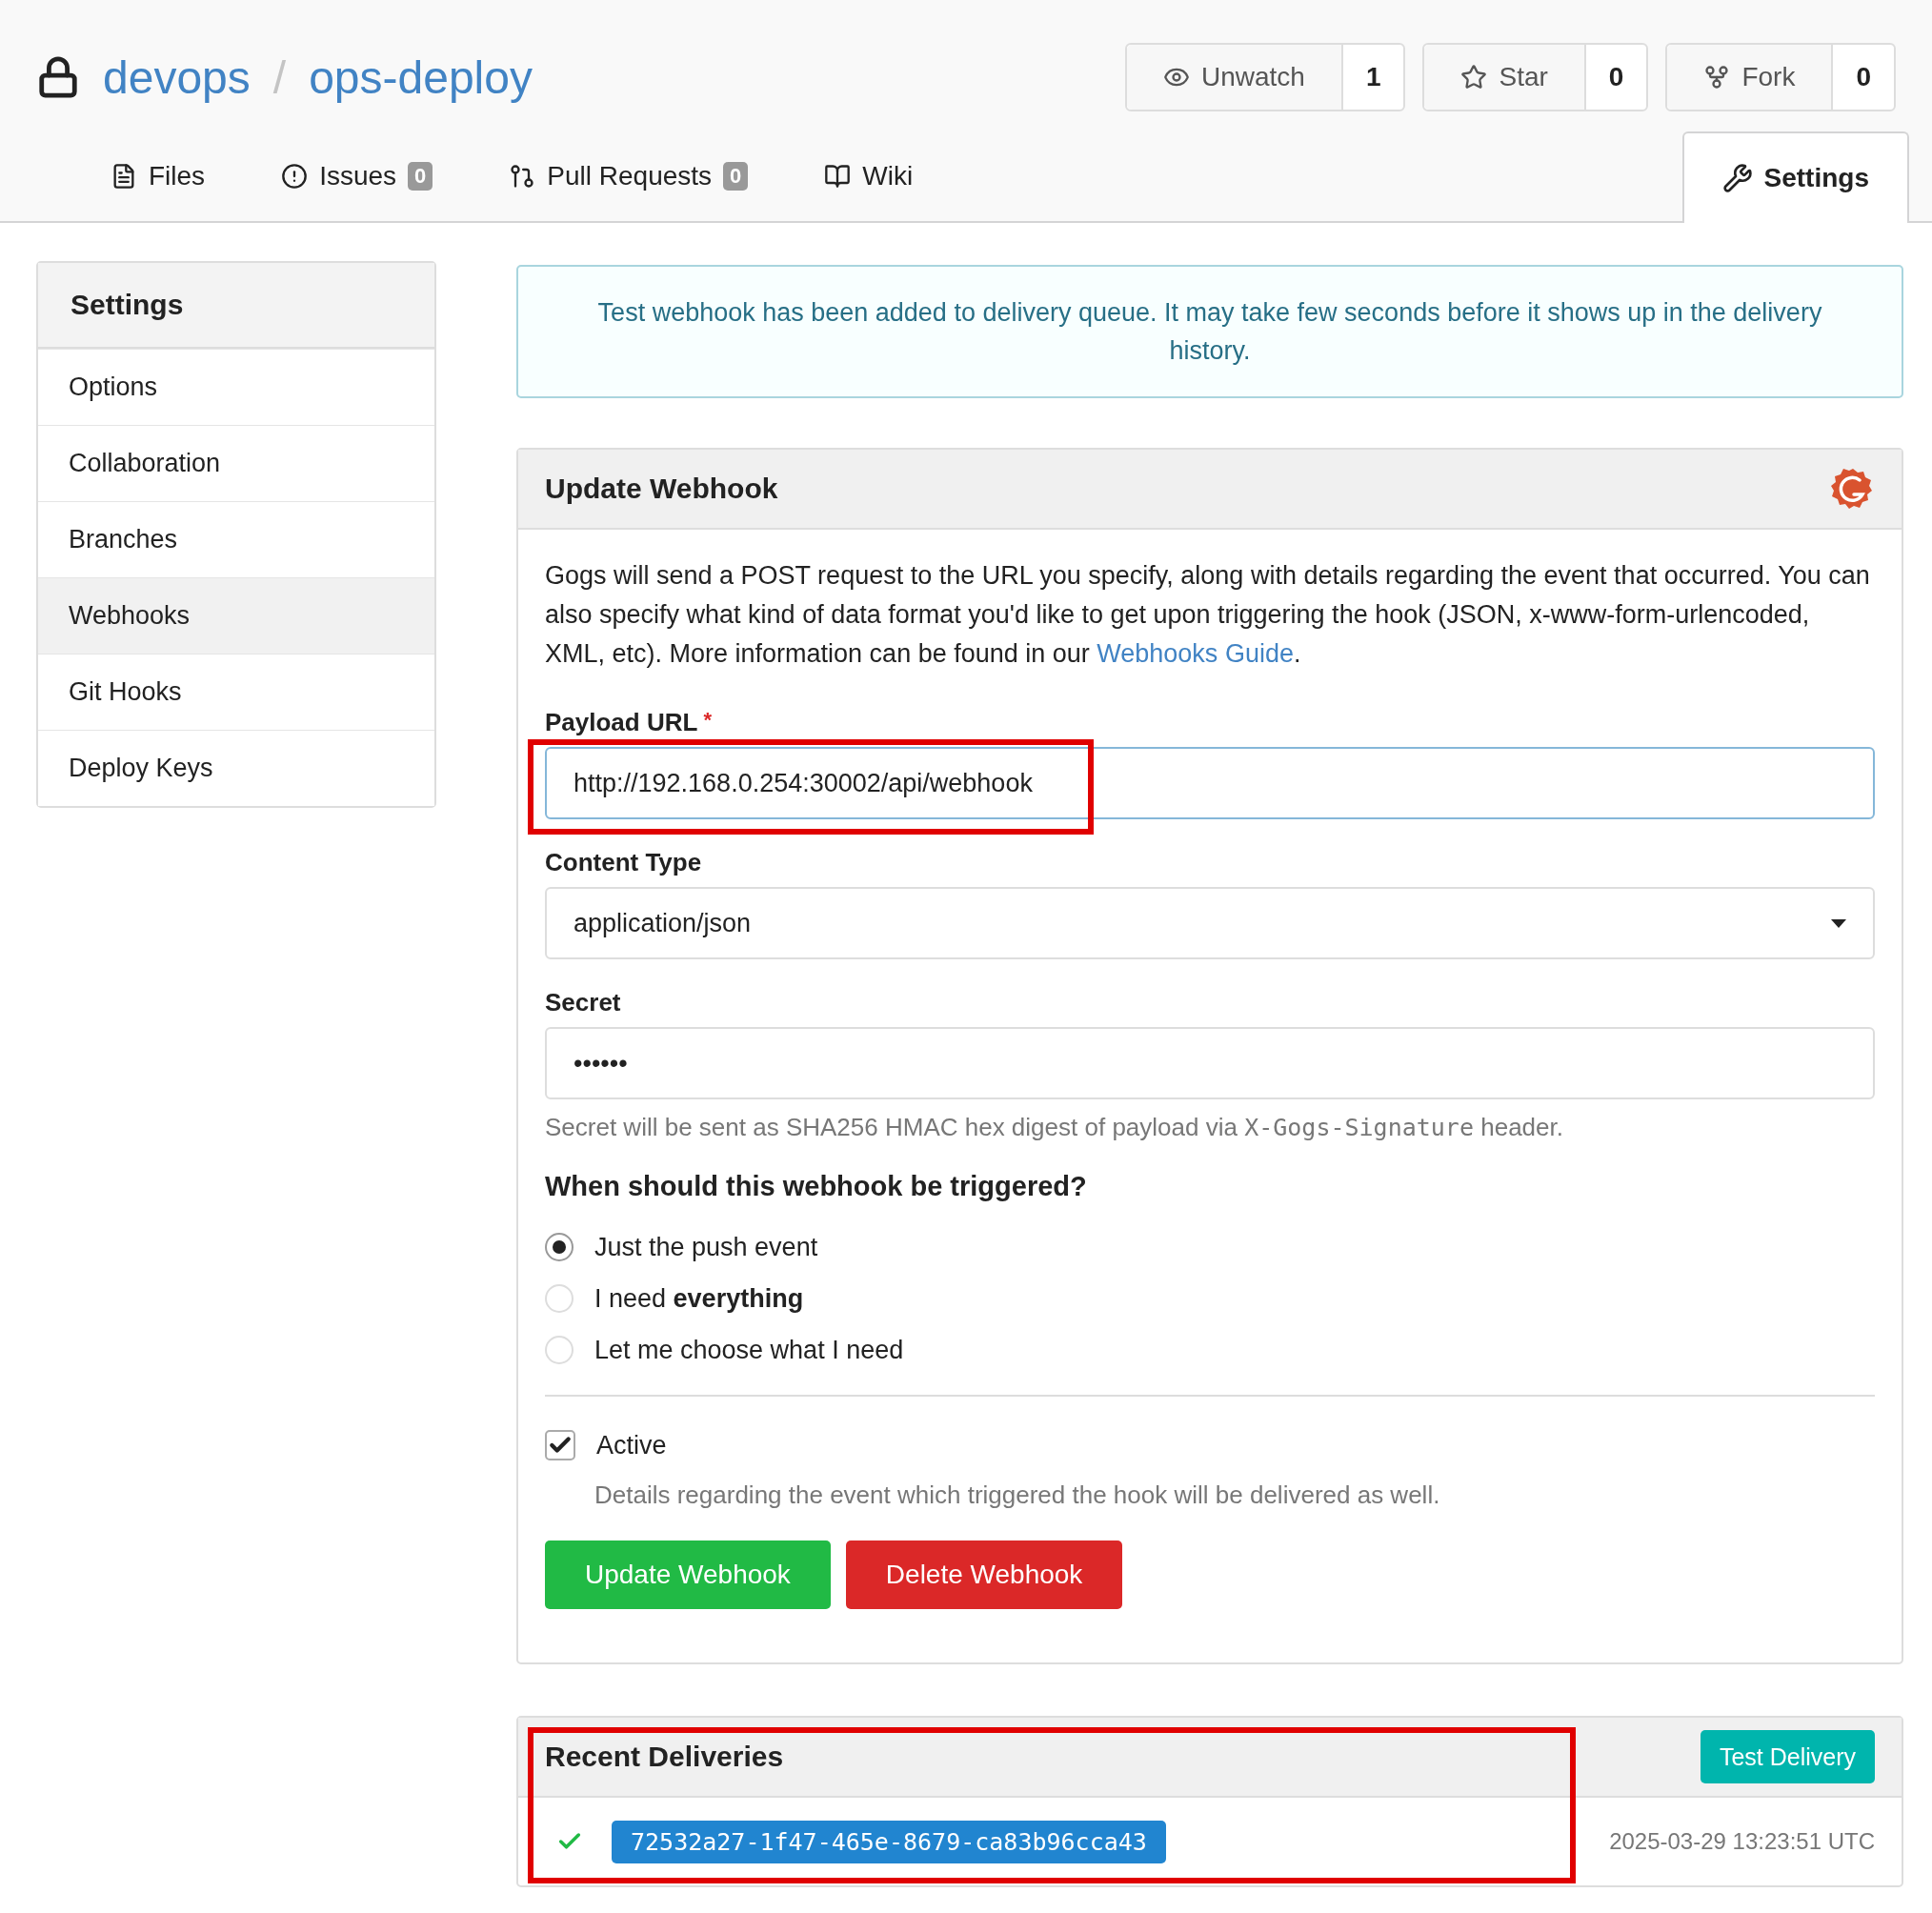 The height and width of the screenshot is (1913, 1932). What do you see at coordinates (1373, 77) in the screenshot?
I see `action-count: 1` at bounding box center [1373, 77].